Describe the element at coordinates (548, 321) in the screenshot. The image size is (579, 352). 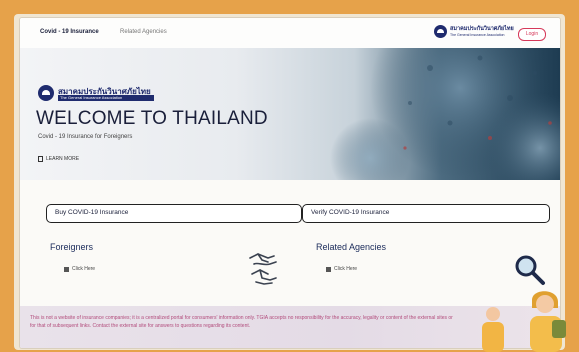
I see `person-illustration` at that location.